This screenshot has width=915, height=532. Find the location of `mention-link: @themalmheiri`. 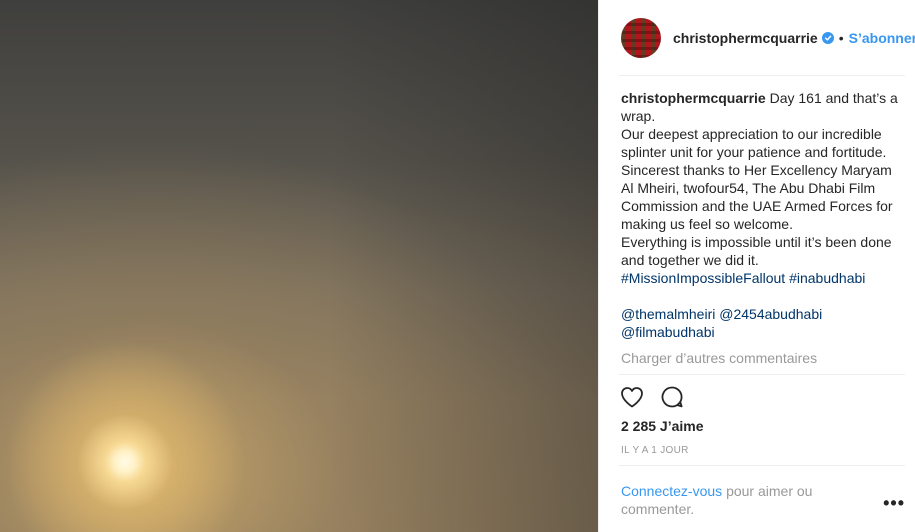

mention-link: @themalmheiri is located at coordinates (668, 314).